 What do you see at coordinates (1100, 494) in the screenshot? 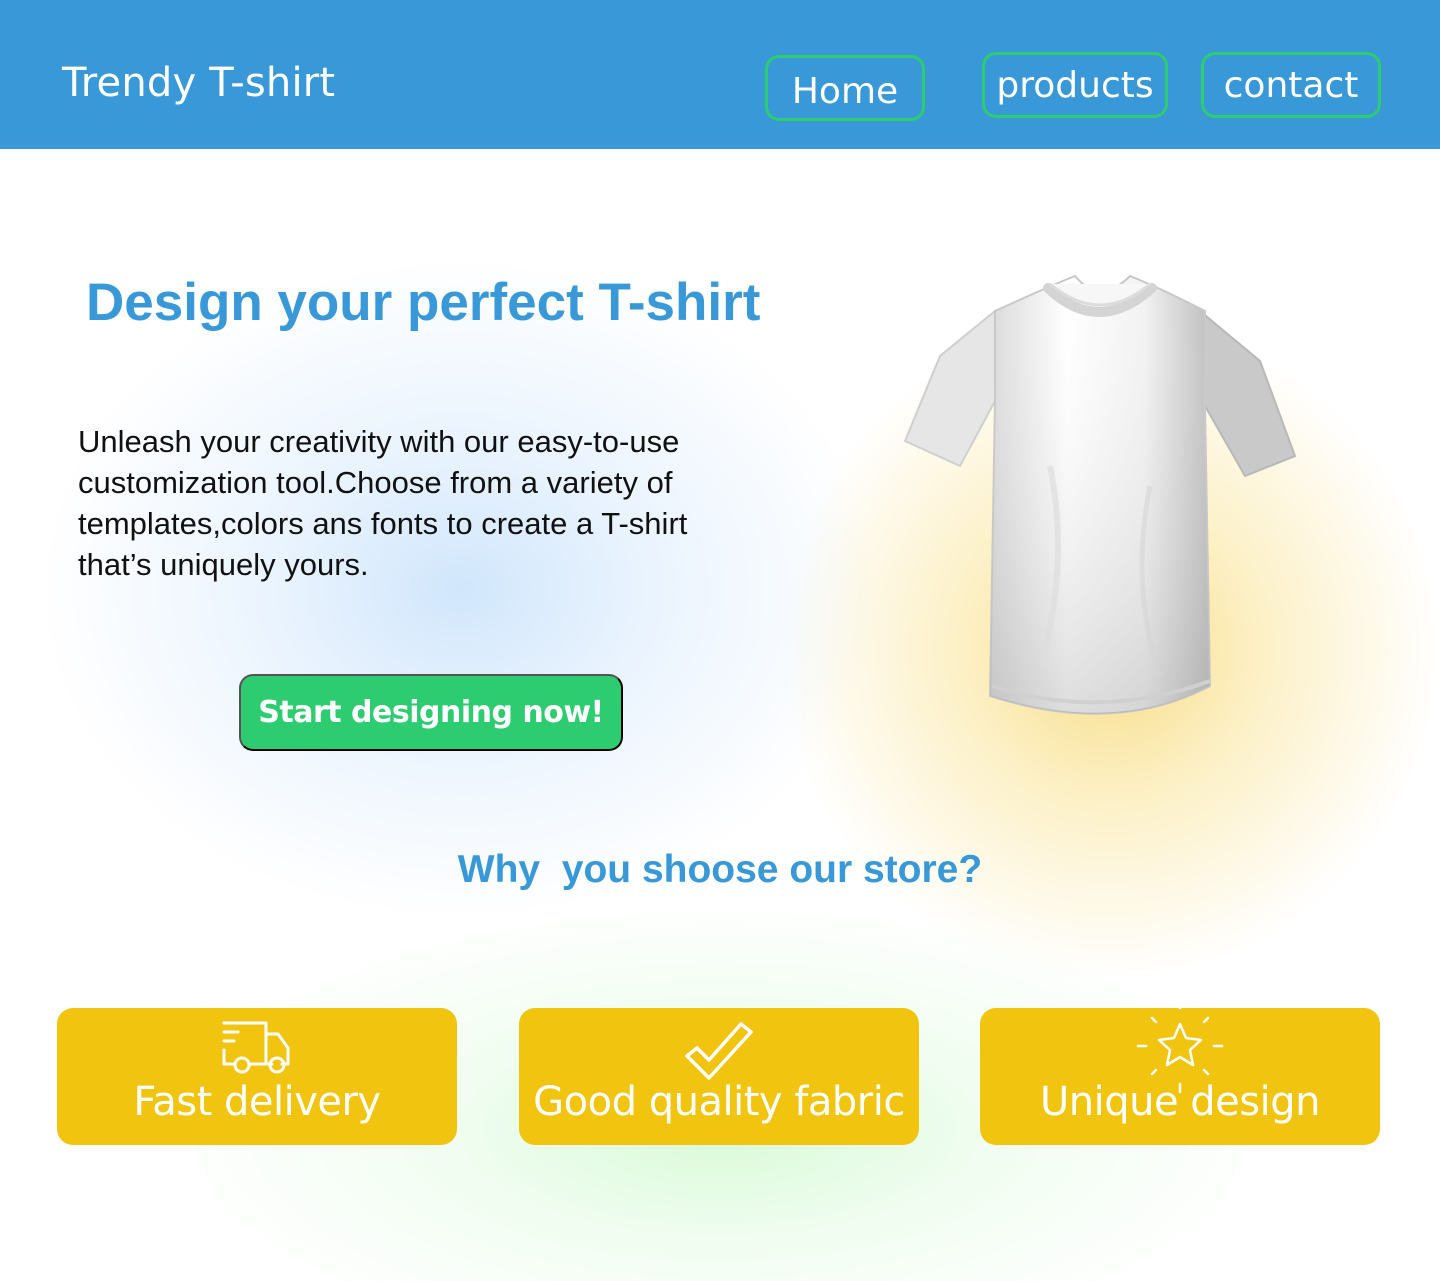
I see `tshirt-icon` at bounding box center [1100, 494].